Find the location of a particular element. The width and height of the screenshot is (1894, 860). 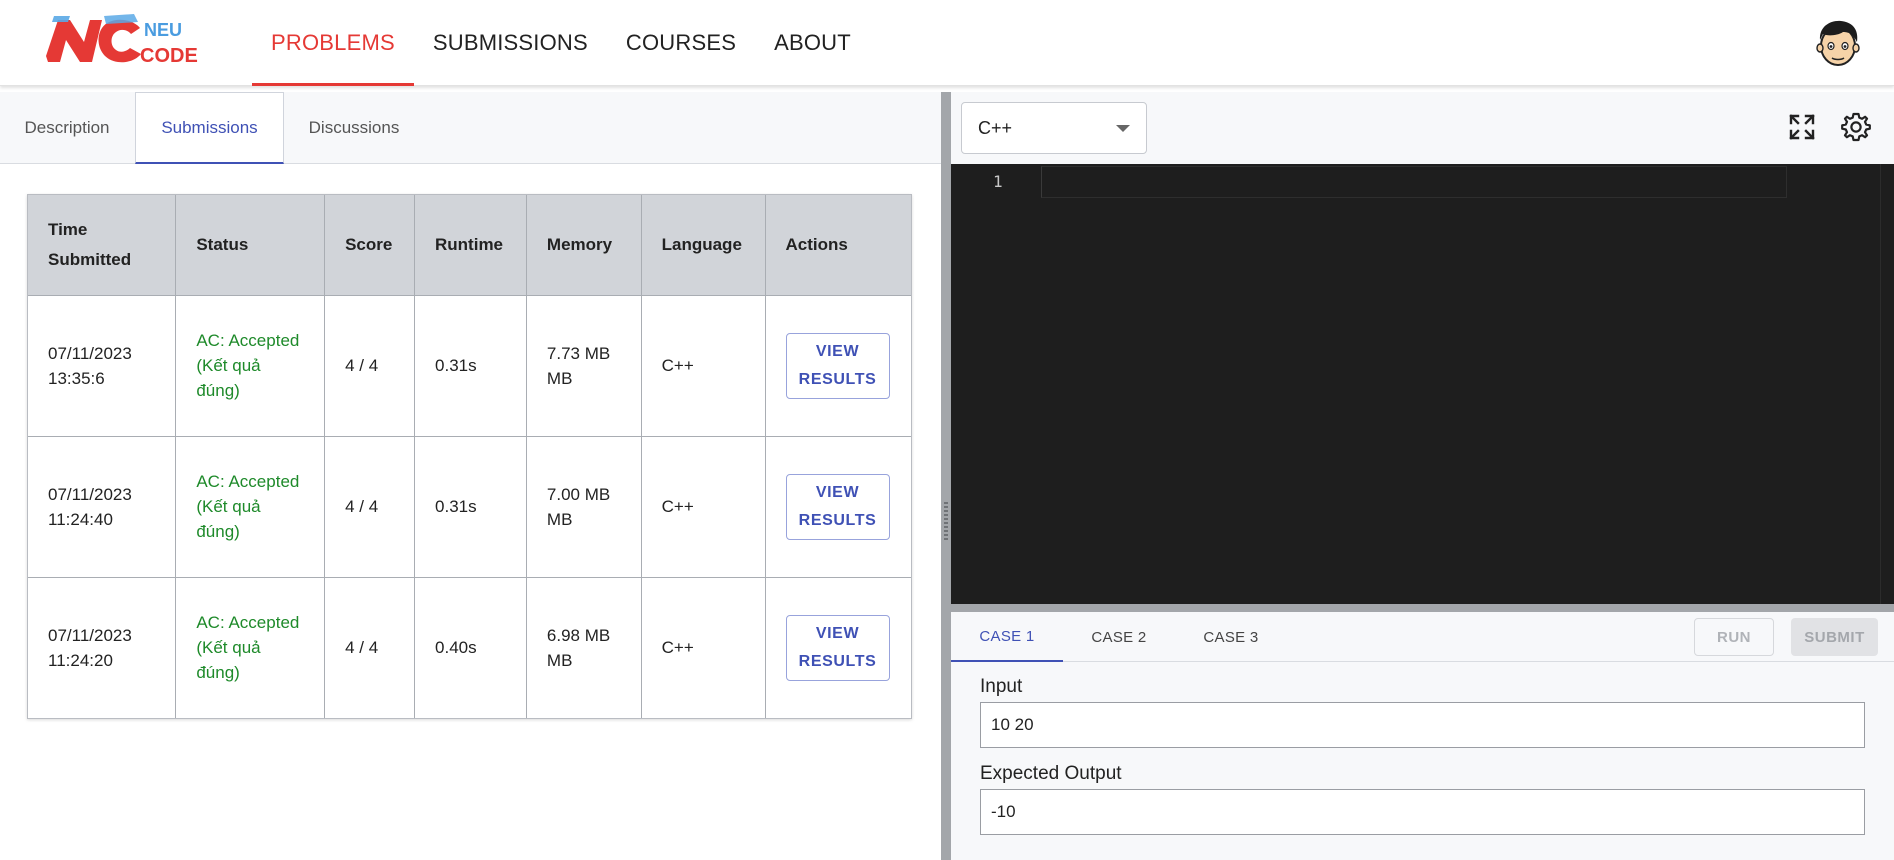

panel-resize-handle is located at coordinates (946, 476).